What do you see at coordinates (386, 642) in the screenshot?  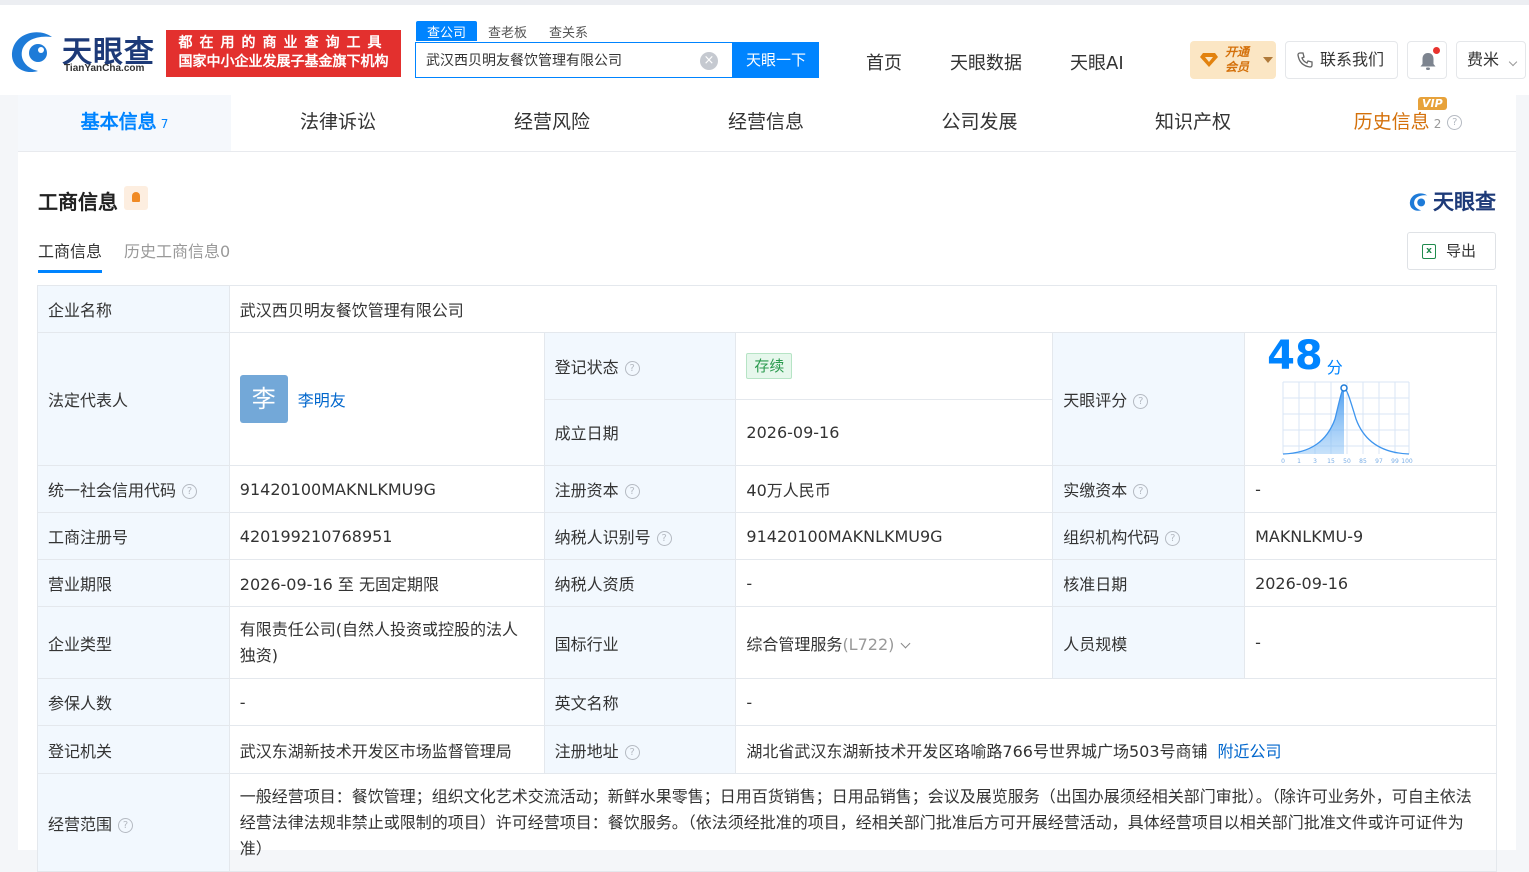 I see `type-value: 有限责任公司(自然人投资或控股的法人独资)` at bounding box center [386, 642].